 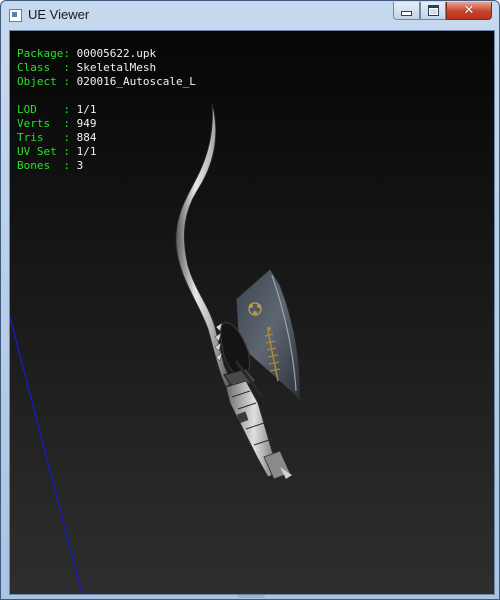 What do you see at coordinates (87, 67) in the screenshot?
I see `info-class: Class : SkeletalMesh` at bounding box center [87, 67].